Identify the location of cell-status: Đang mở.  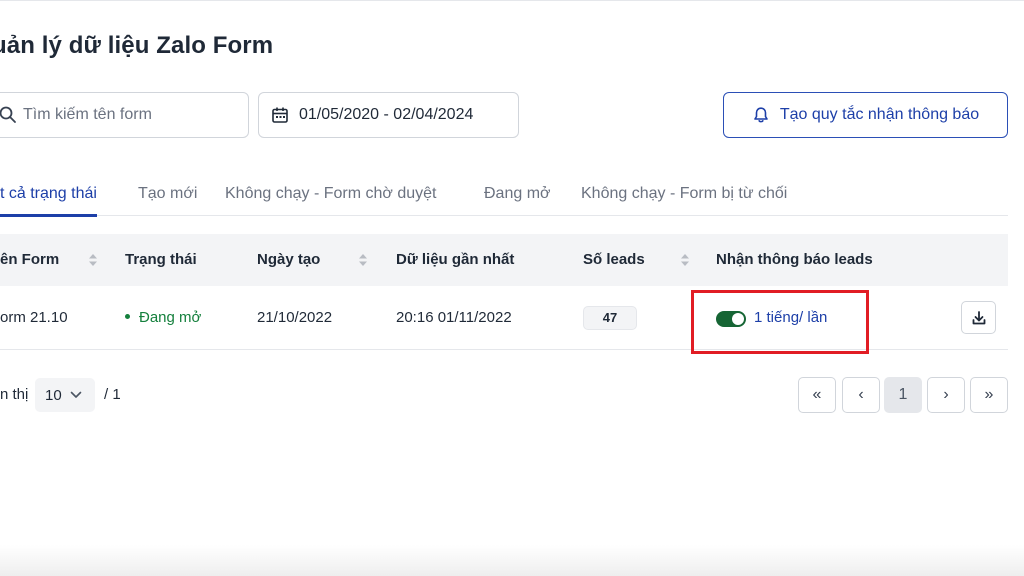
(163, 318).